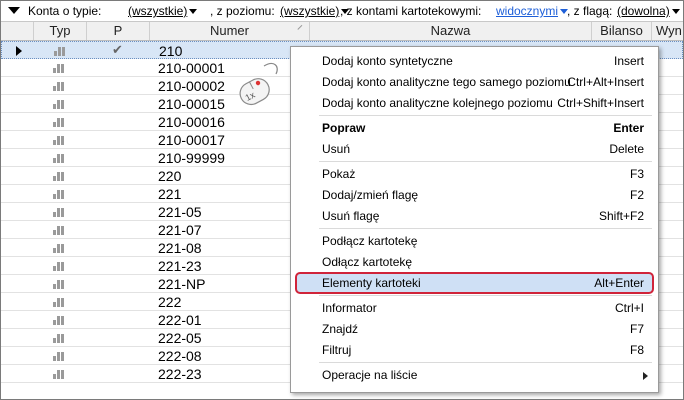 Image resolution: width=684 pixels, height=400 pixels. I want to click on menu-item-label: Informator, so click(349, 308).